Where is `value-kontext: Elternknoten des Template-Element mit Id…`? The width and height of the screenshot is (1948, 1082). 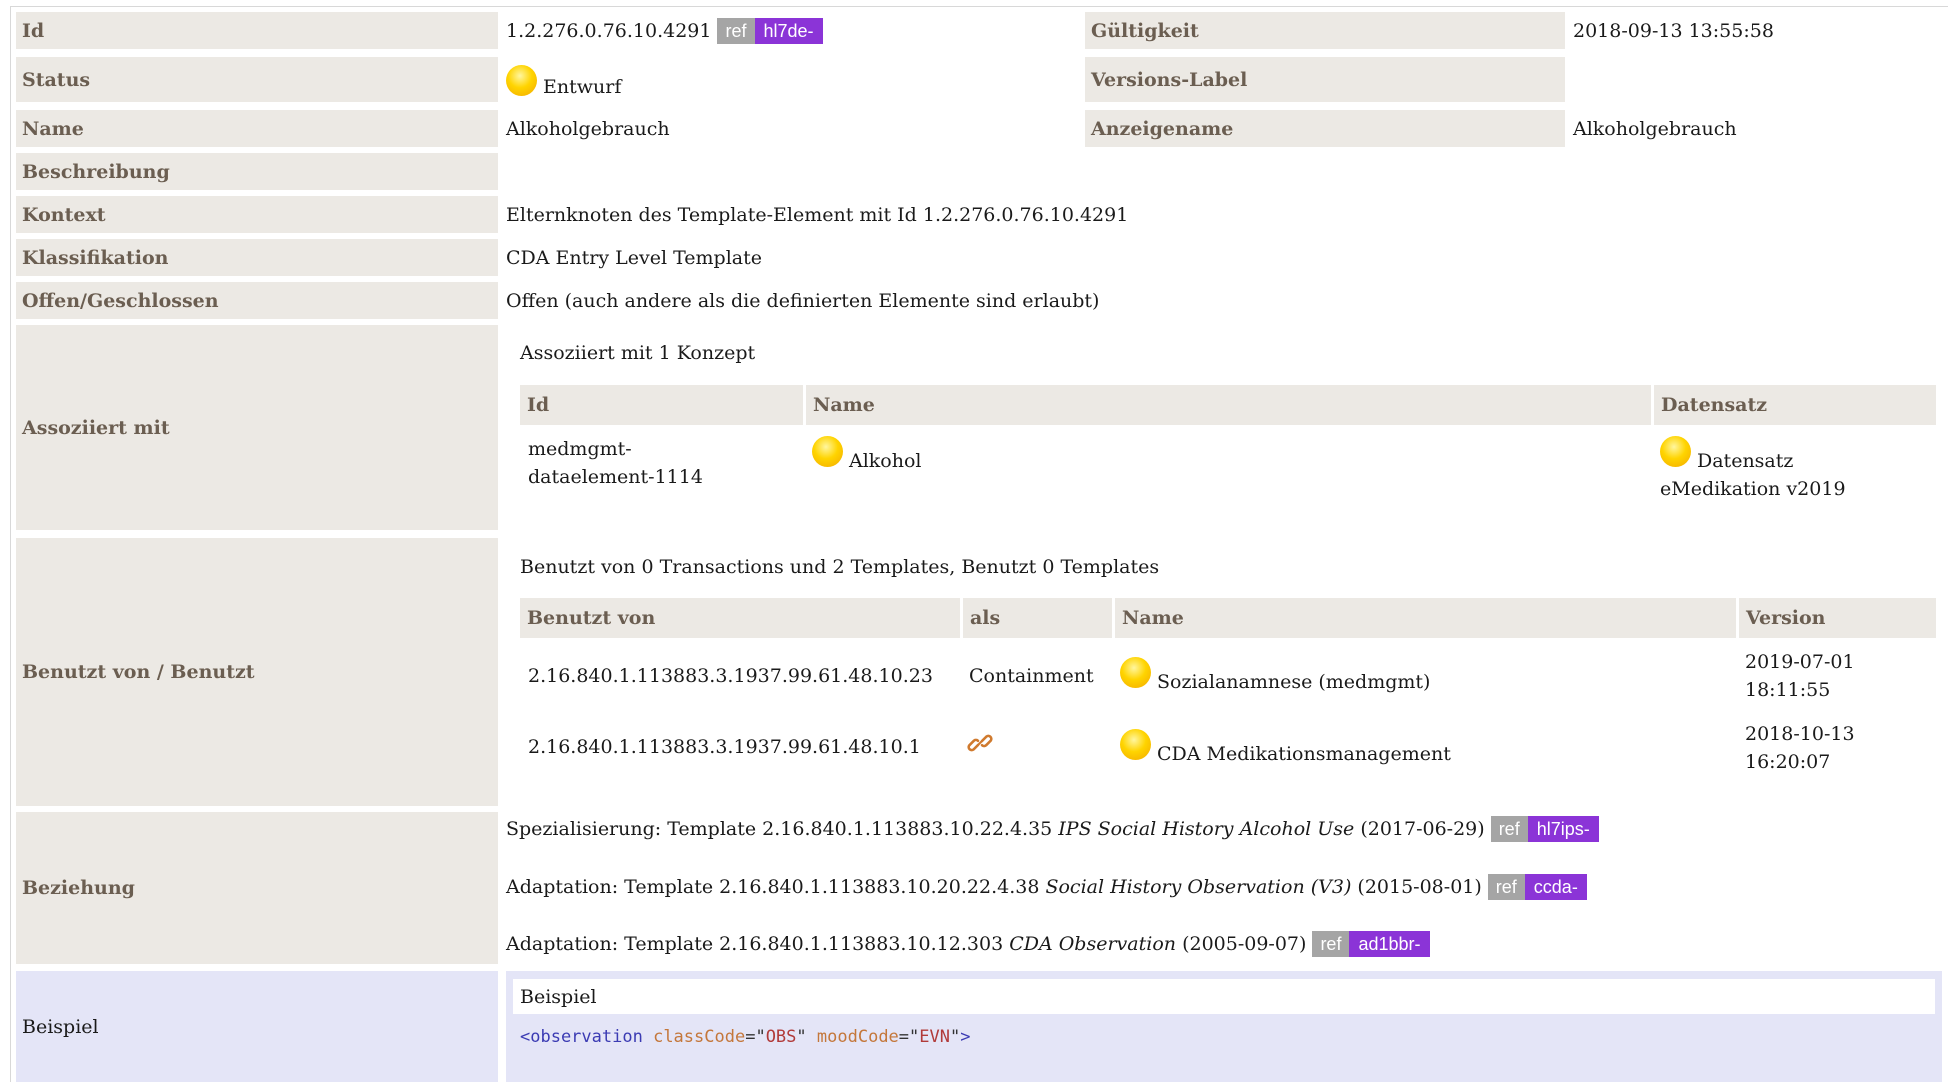 value-kontext: Elternknoten des Template-Element mit Id… is located at coordinates (817, 214).